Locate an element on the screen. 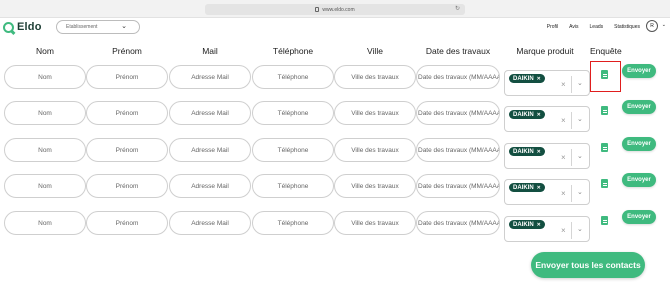 This screenshot has height=297, width=670. browser-toolbar: www.eldo.com ↻ is located at coordinates (335, 9).